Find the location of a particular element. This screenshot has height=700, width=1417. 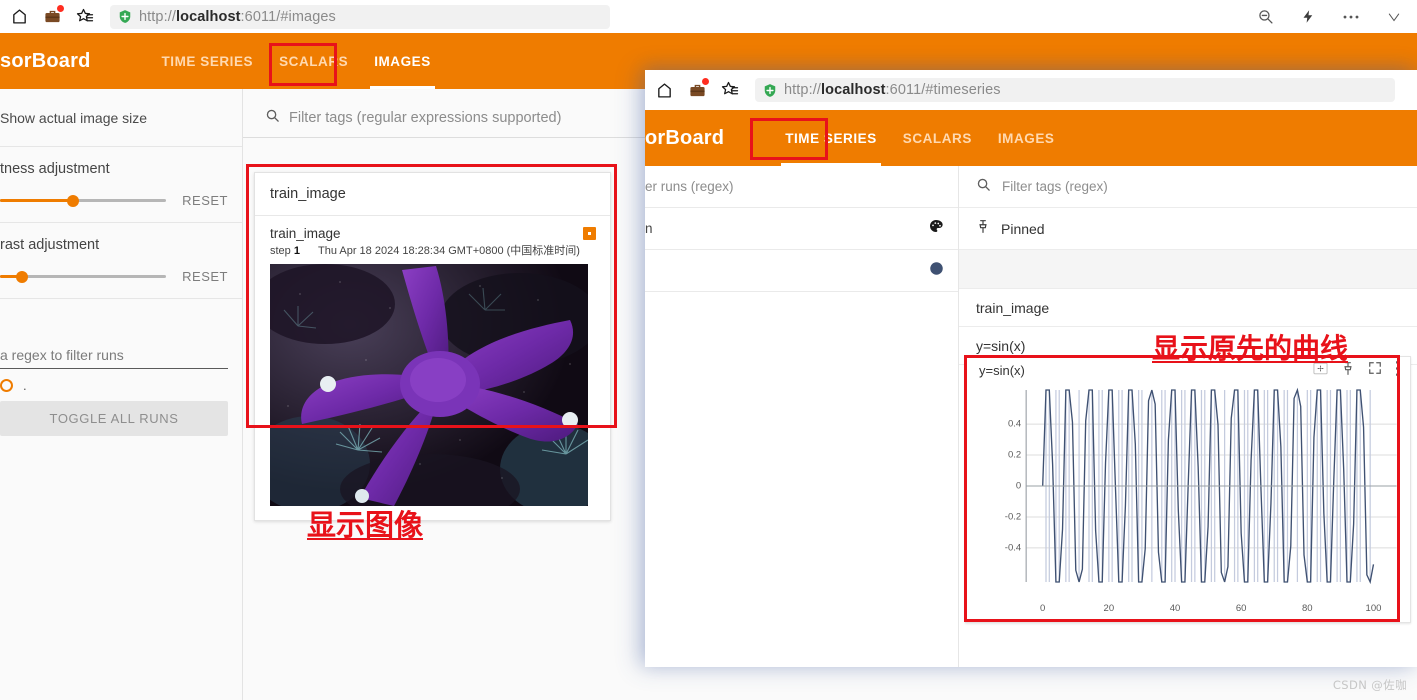

brightness-slider is located at coordinates (83, 200).